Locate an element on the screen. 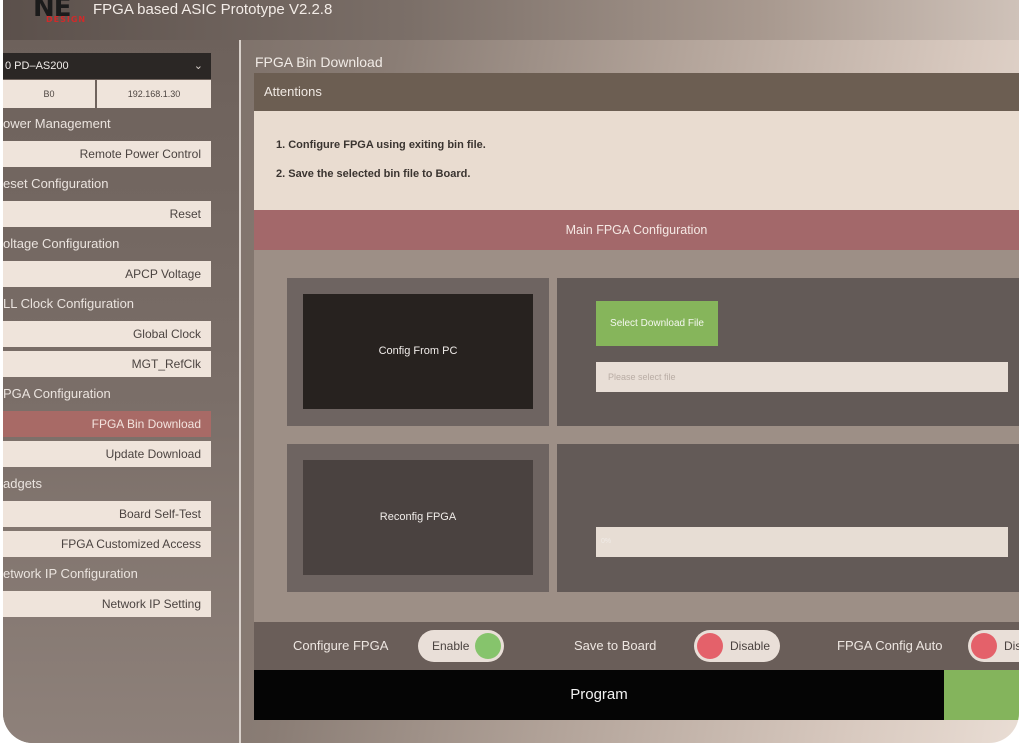  fpga-config-auto-toggle: Dis is located at coordinates (993, 646).